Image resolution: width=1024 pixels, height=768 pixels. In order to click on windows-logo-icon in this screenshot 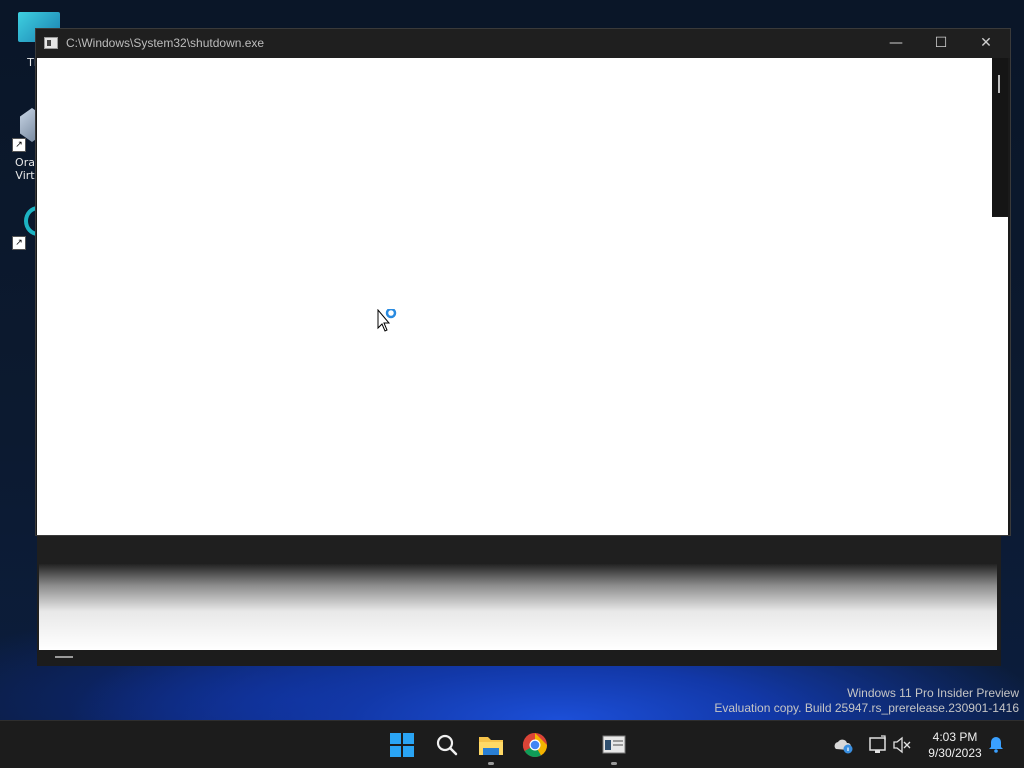, I will do `click(402, 745)`.